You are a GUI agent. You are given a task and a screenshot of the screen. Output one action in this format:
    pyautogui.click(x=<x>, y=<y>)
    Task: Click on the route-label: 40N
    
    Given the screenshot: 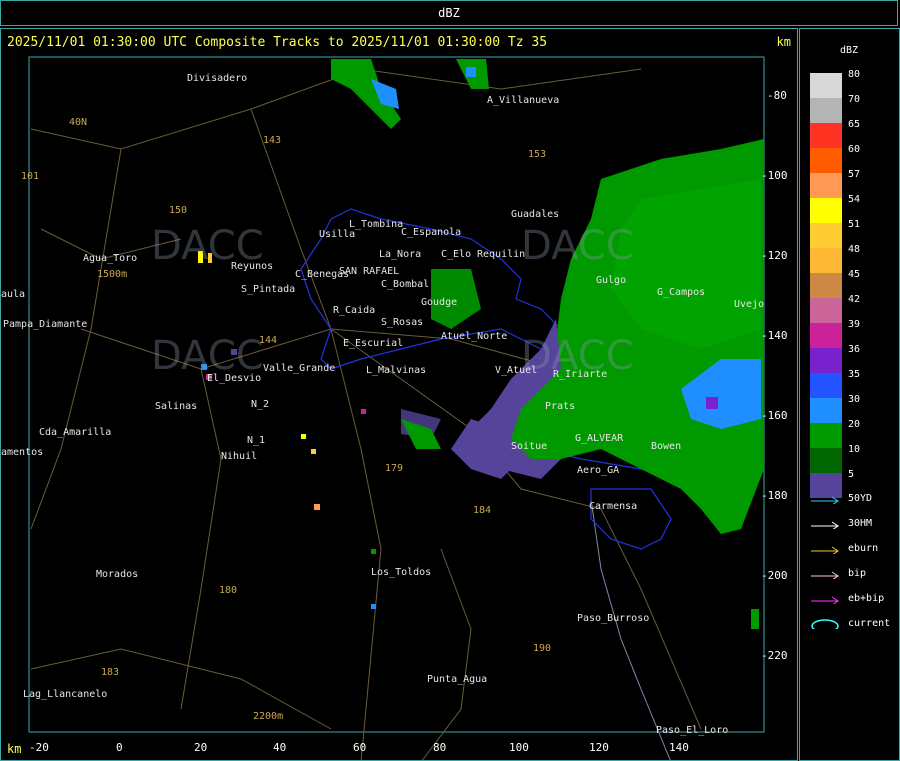 What is the action you would take?
    pyautogui.click(x=78, y=122)
    